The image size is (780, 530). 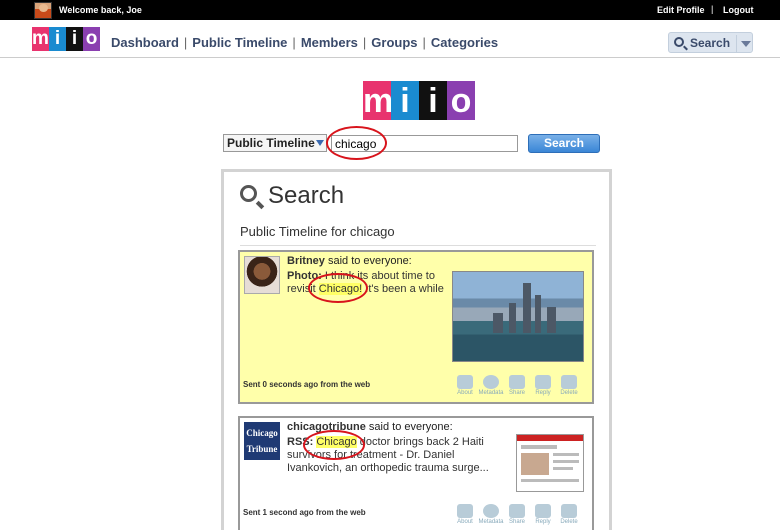 I want to click on divider, so click(x=418, y=245).